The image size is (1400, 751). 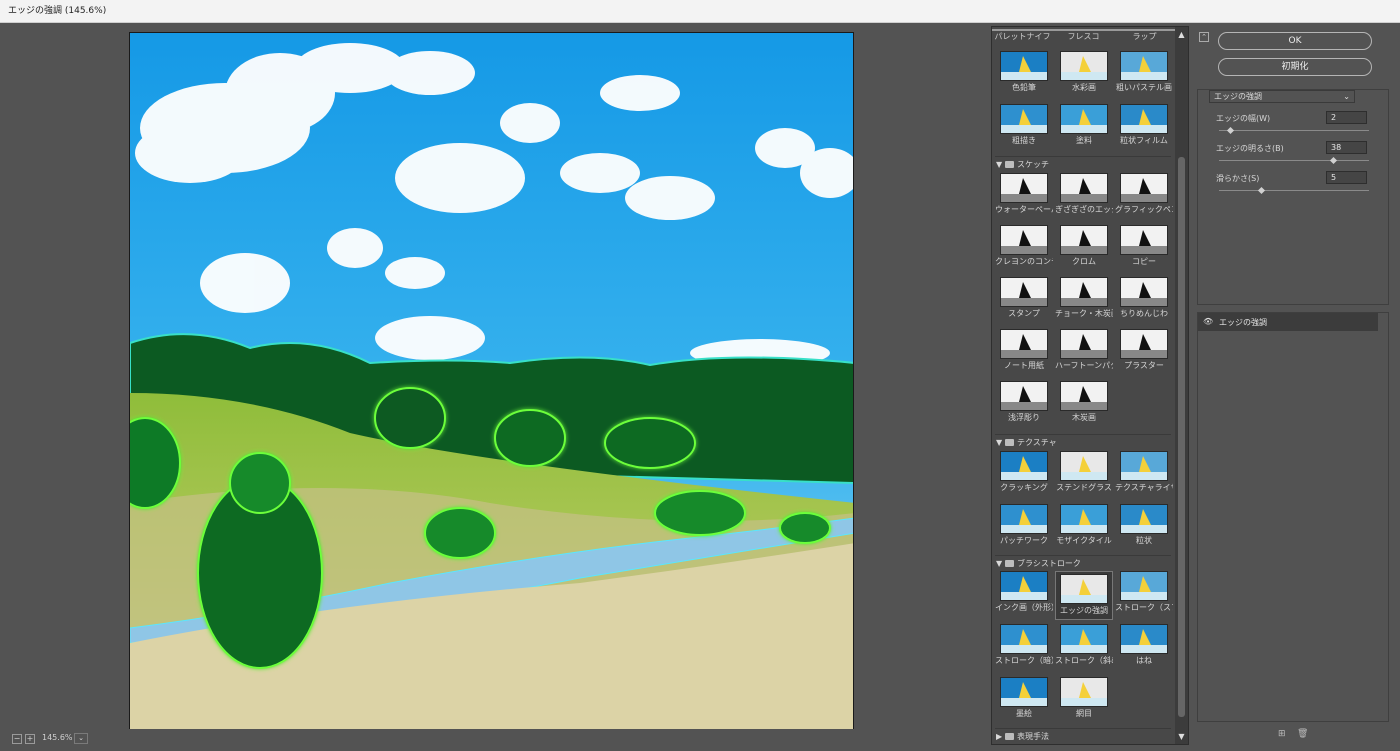 I want to click on filter-thumbnail: ハーフトーンパターン, so click(x=1084, y=349).